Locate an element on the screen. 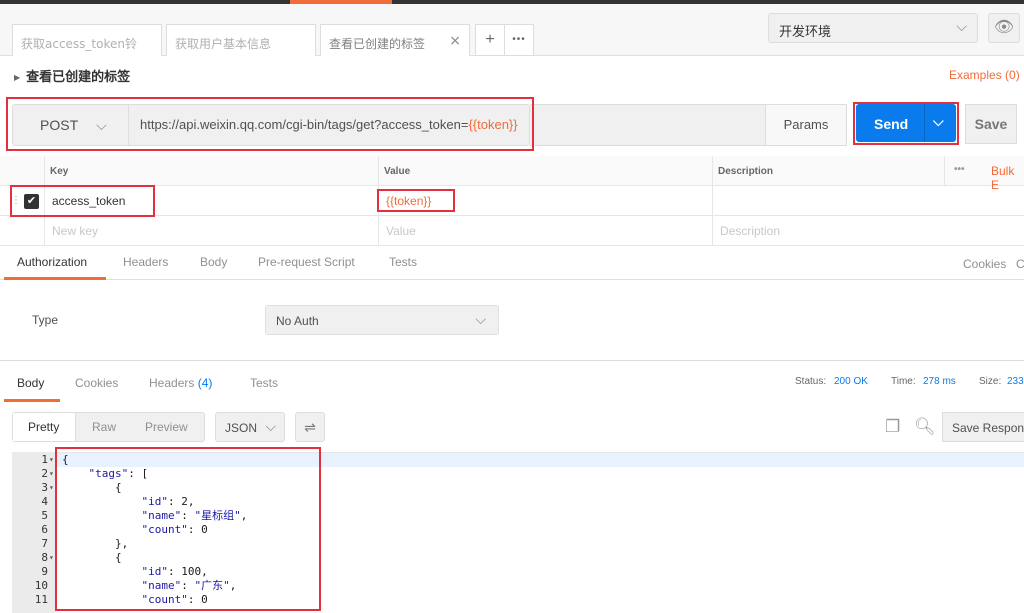  time-value: 278 ms is located at coordinates (939, 381).